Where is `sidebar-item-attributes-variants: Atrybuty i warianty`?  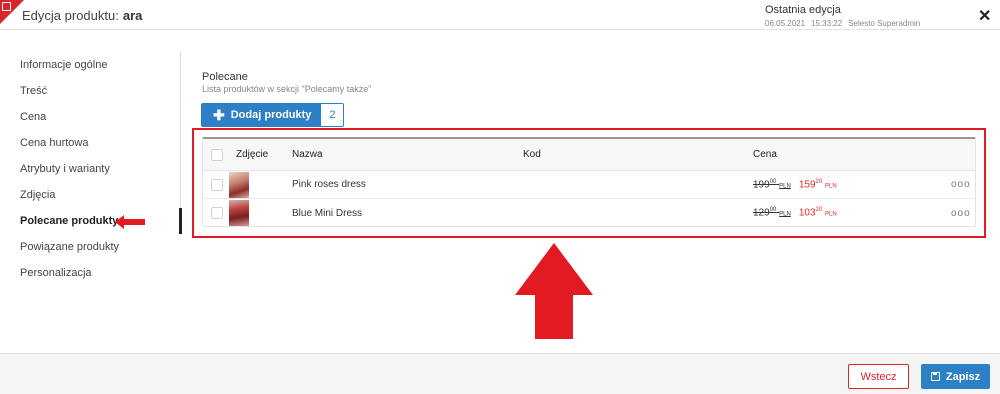 sidebar-item-attributes-variants: Atrybuty i warianty is located at coordinates (95, 169).